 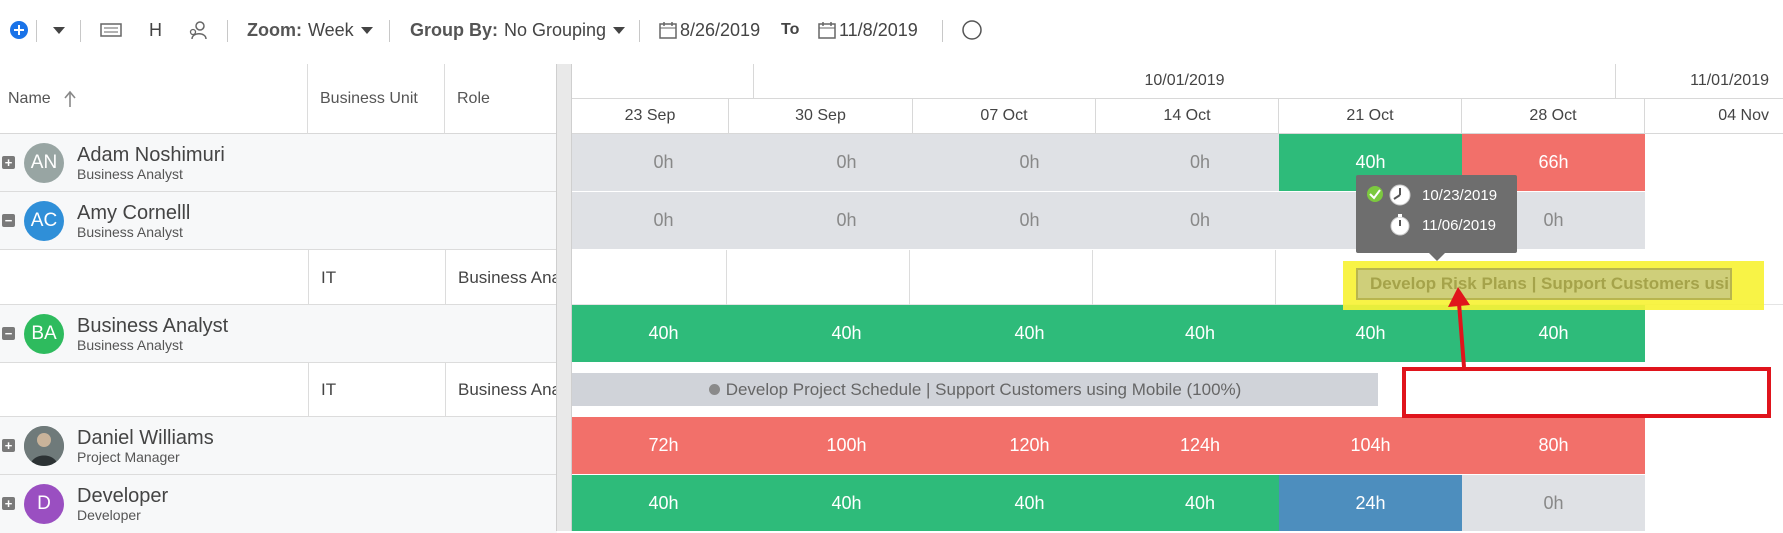 What do you see at coordinates (1586, 392) in the screenshot?
I see `annotation-box` at bounding box center [1586, 392].